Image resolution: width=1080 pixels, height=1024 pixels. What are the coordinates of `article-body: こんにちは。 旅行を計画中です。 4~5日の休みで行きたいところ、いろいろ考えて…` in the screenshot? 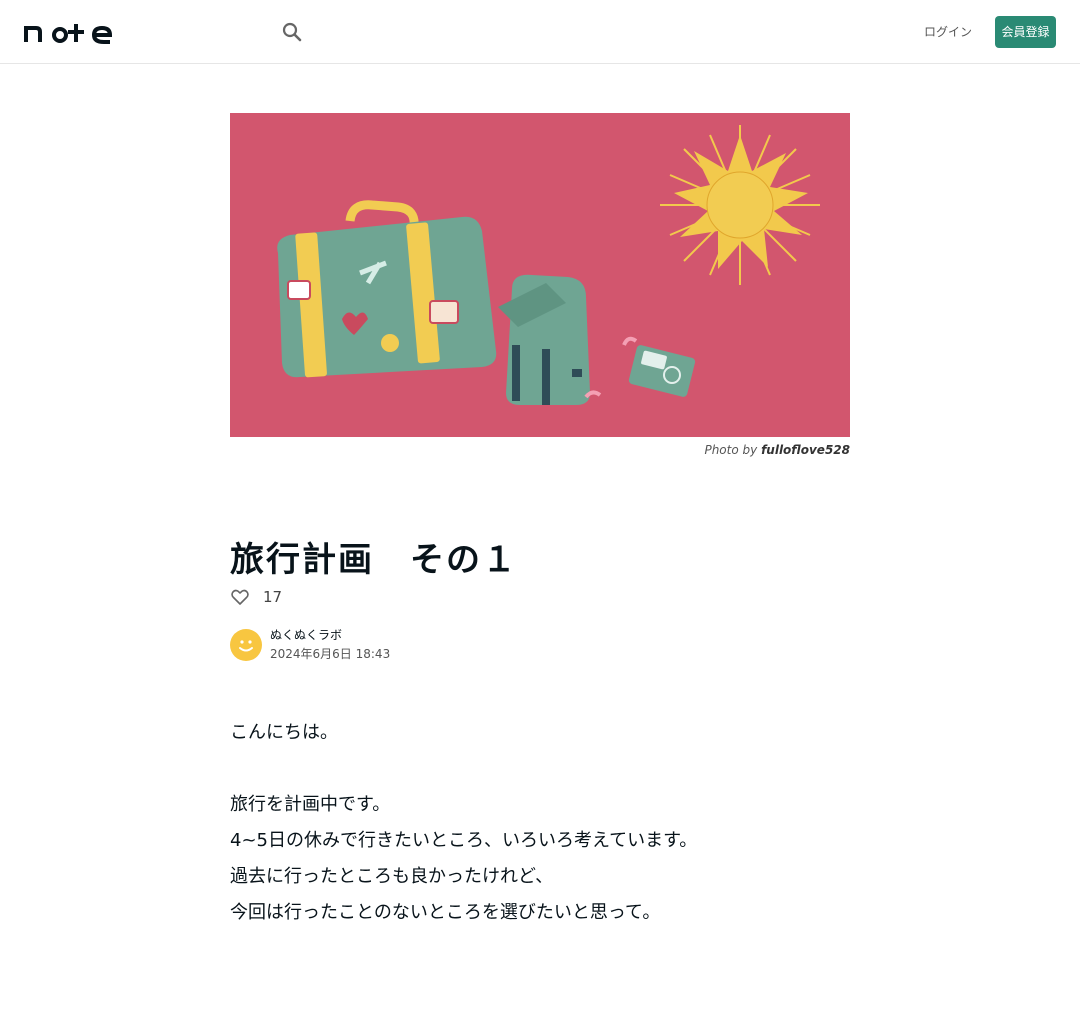 It's located at (540, 828).